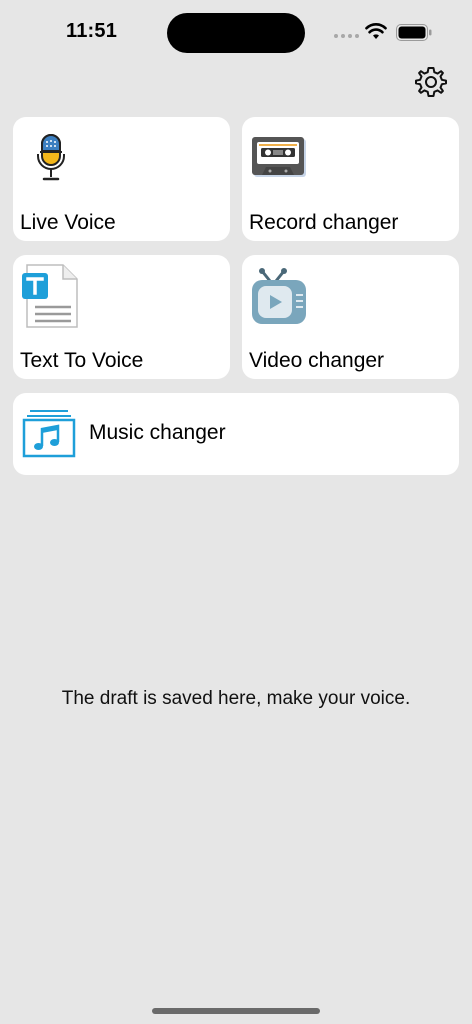 The height and width of the screenshot is (1024, 472). Describe the element at coordinates (82, 360) in the screenshot. I see `text-to-voice-label: Text To Voice` at that location.